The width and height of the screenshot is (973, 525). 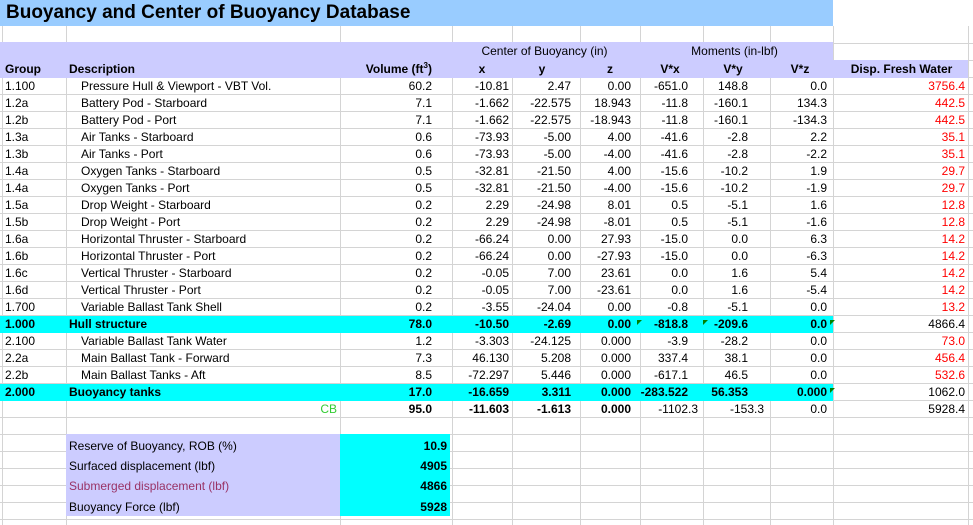 What do you see at coordinates (209, 86) in the screenshot?
I see `cell-desc: Pressure Hull & Viewport - VBT Vol.` at bounding box center [209, 86].